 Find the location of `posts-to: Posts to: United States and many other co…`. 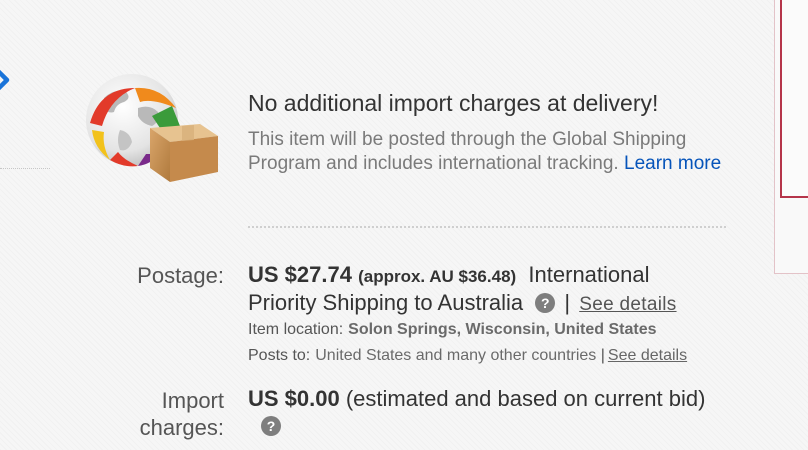

posts-to: Posts to: United States and many other co… is located at coordinates (467, 356).